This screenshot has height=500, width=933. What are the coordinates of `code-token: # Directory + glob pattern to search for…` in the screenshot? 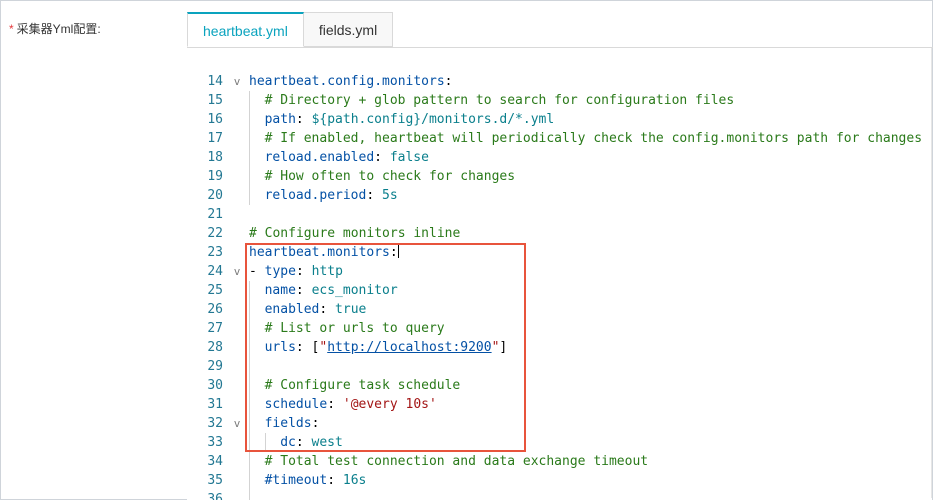 It's located at (499, 100).